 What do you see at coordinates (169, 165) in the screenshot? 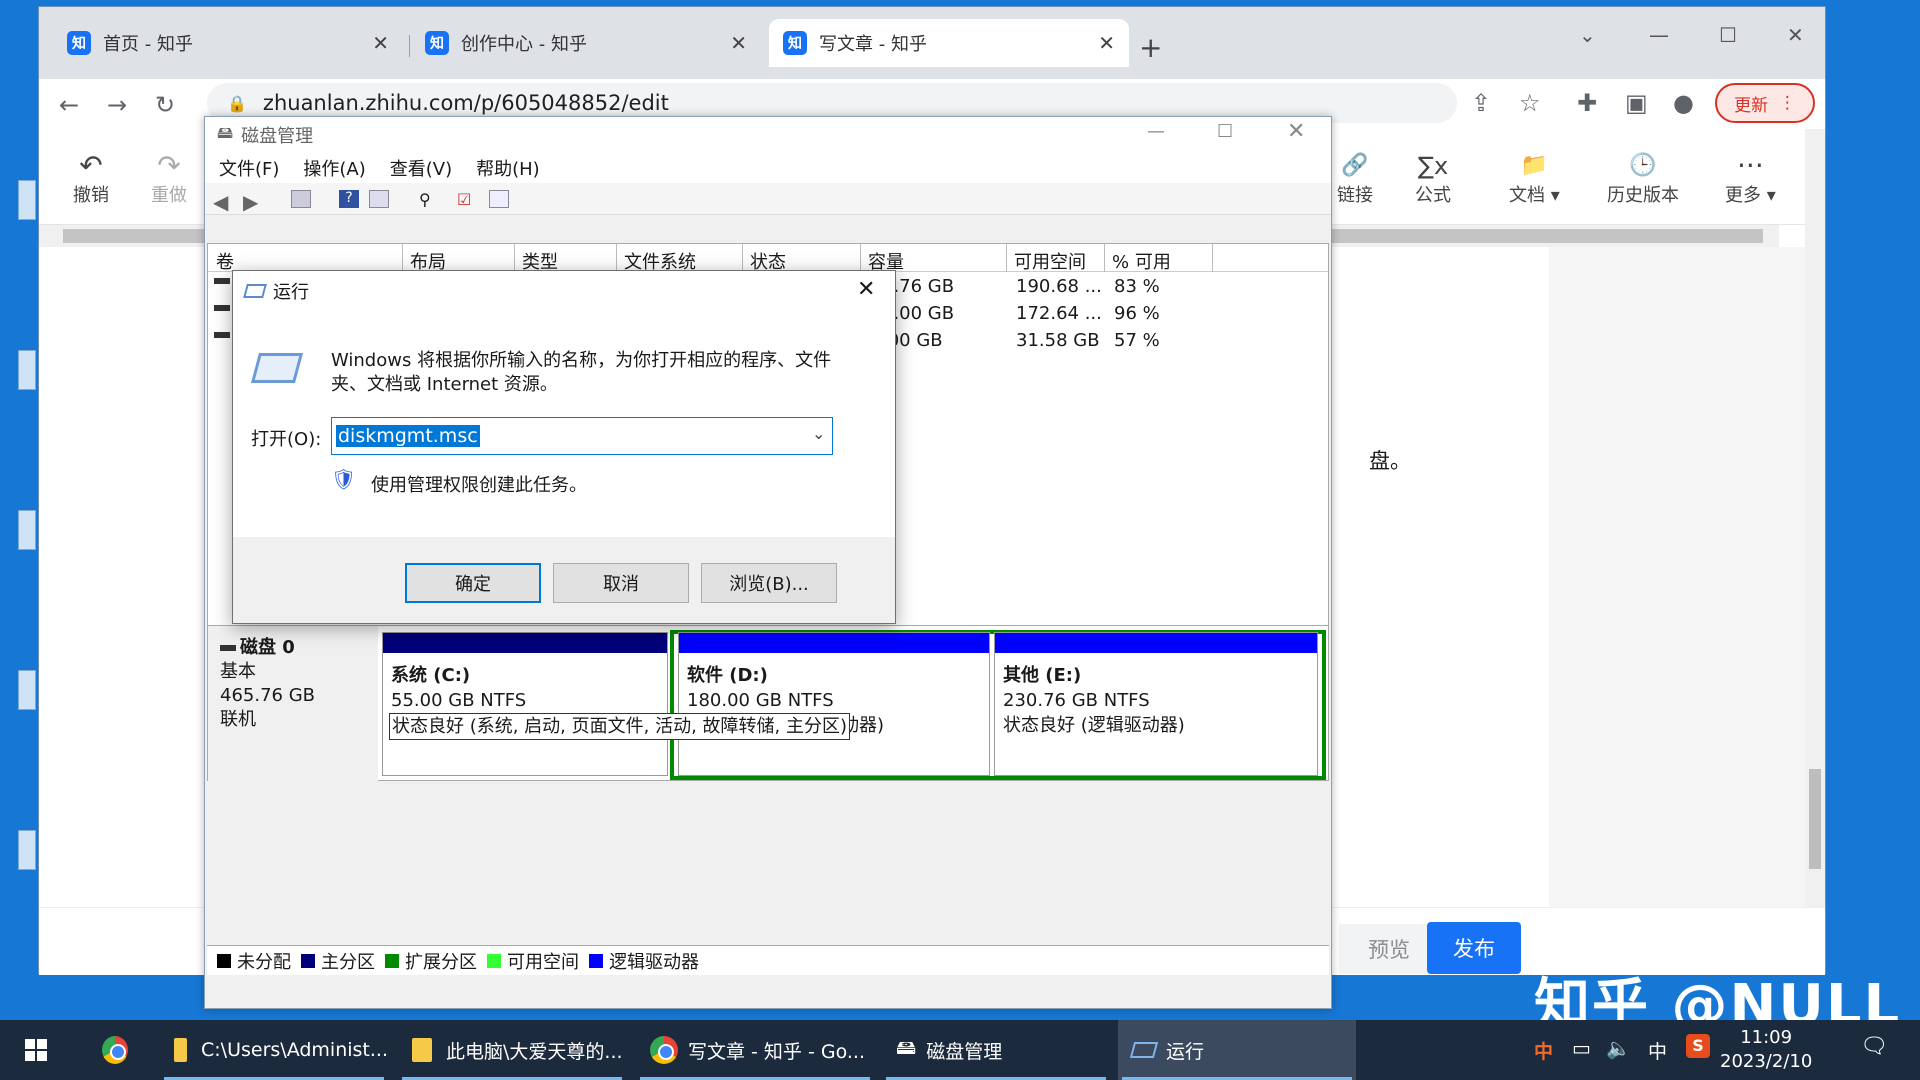
I see `redo-icon: ↷` at bounding box center [169, 165].